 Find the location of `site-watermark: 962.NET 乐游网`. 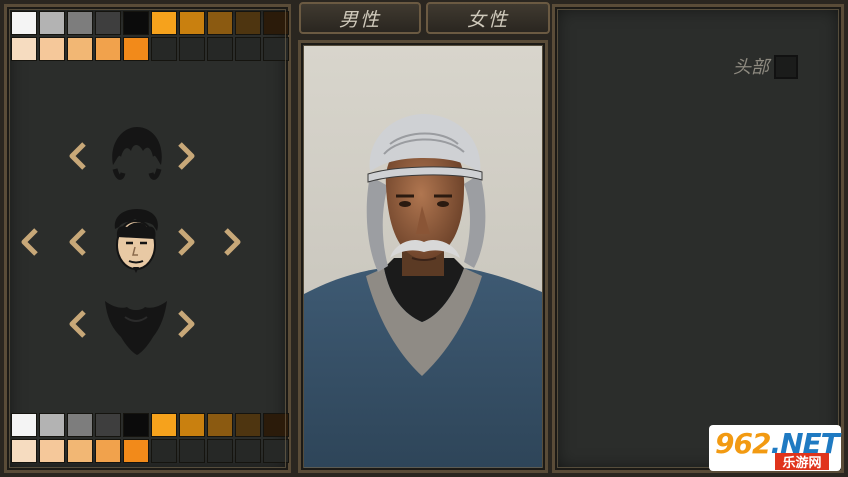

site-watermark: 962.NET 乐游网 is located at coordinates (775, 448).